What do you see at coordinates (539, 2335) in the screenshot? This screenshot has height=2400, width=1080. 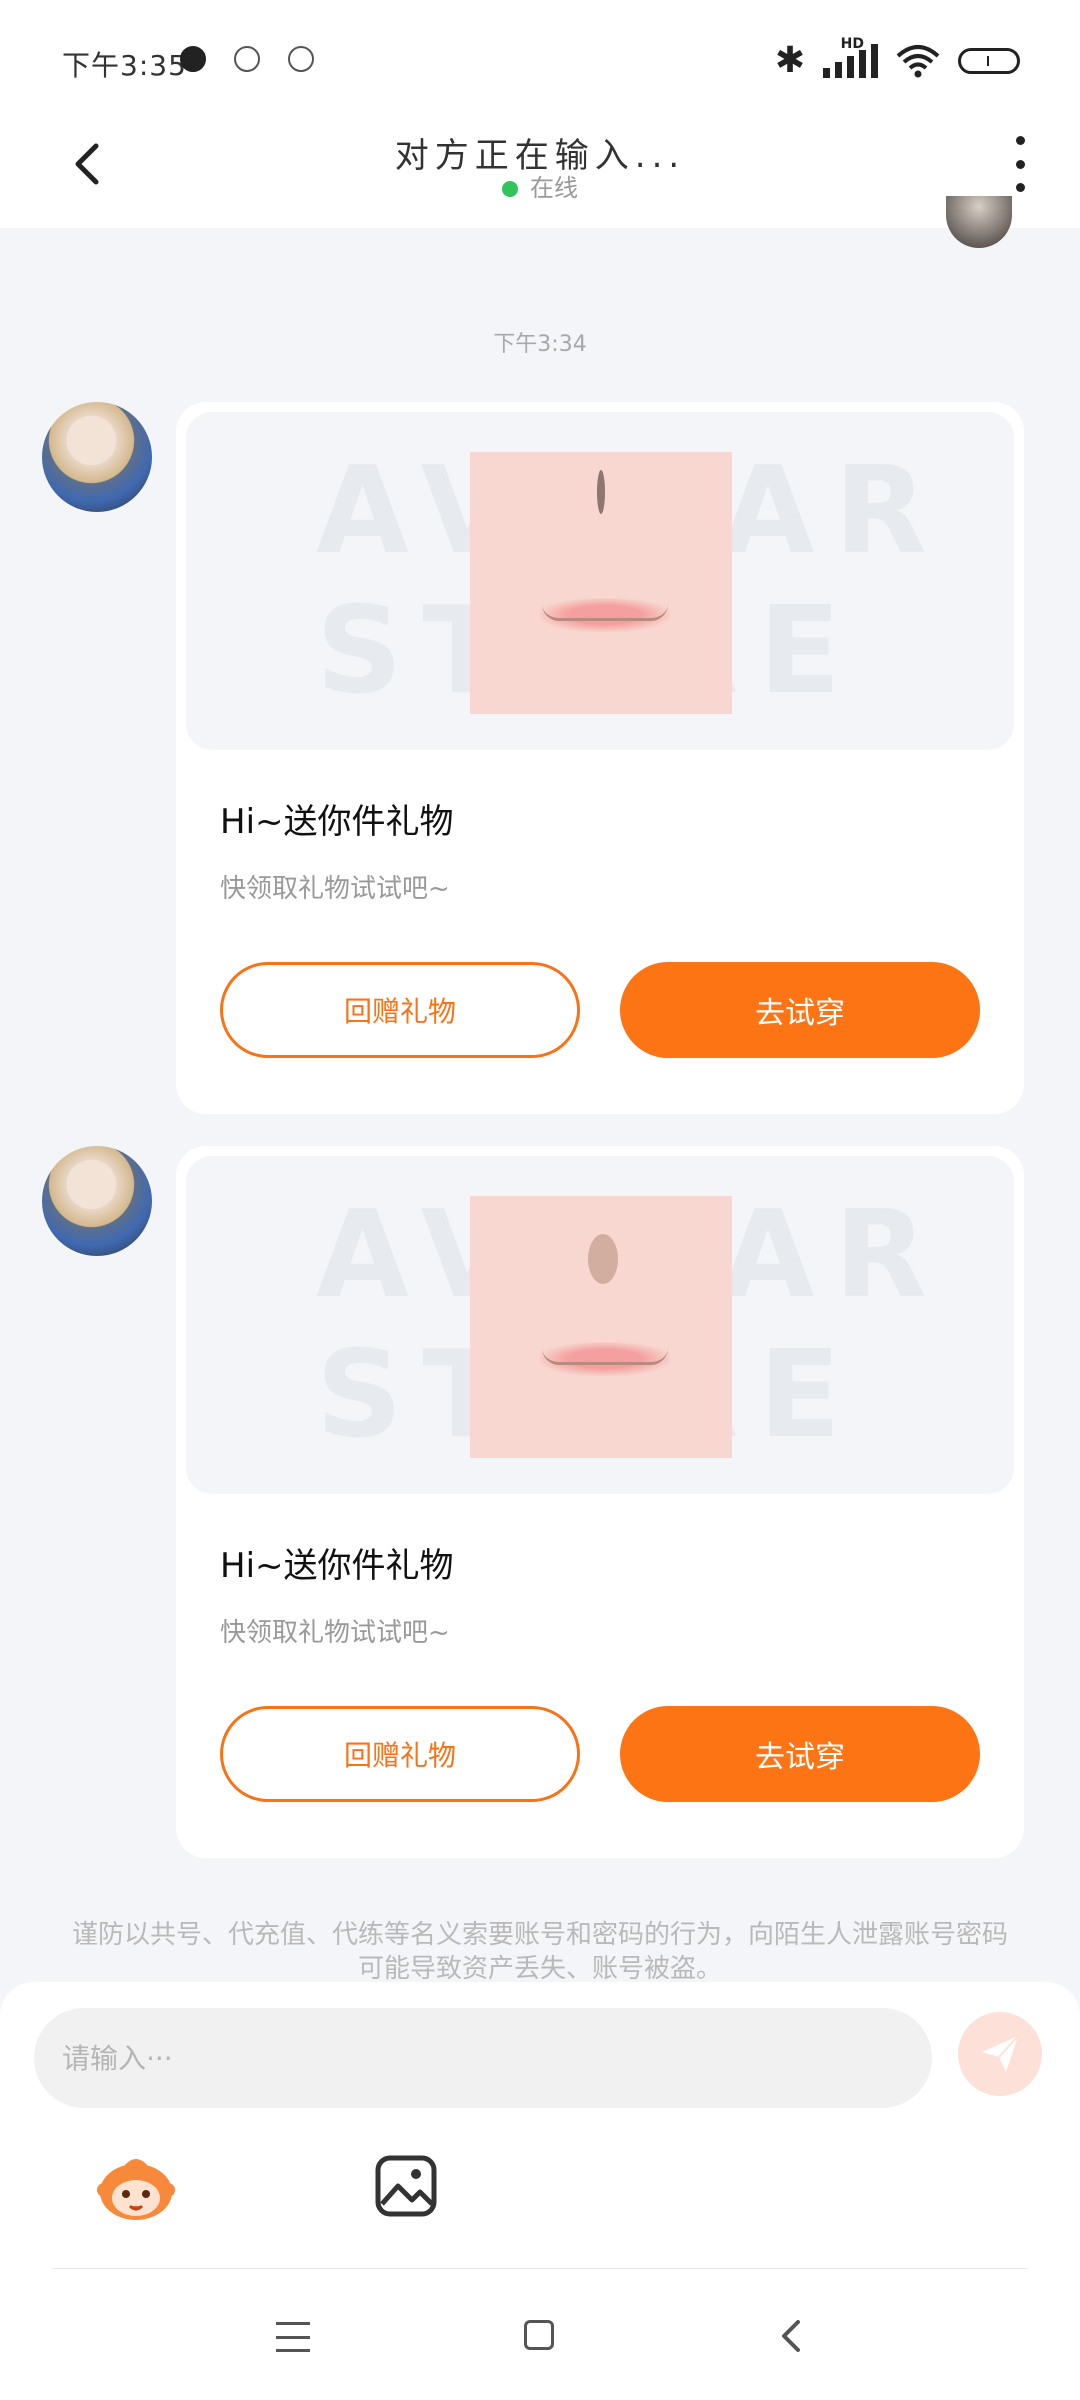 I see `home-button` at bounding box center [539, 2335].